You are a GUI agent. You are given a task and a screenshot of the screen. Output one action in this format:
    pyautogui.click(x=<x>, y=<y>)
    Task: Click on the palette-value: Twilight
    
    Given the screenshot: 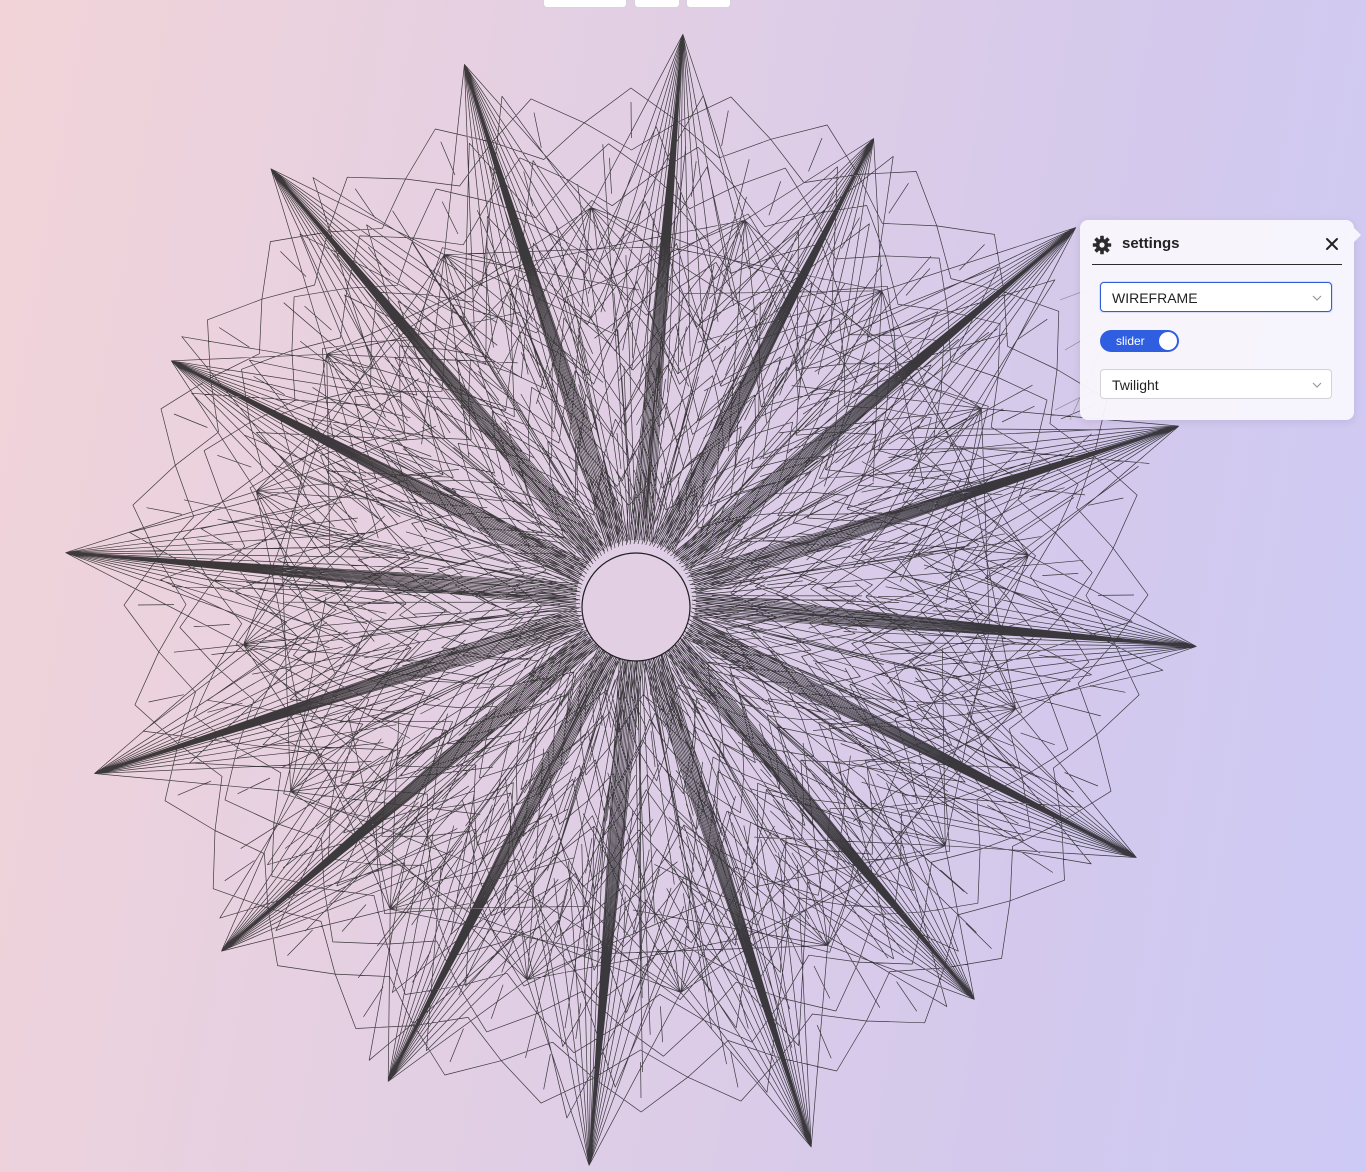 What is the action you would take?
    pyautogui.click(x=1135, y=385)
    